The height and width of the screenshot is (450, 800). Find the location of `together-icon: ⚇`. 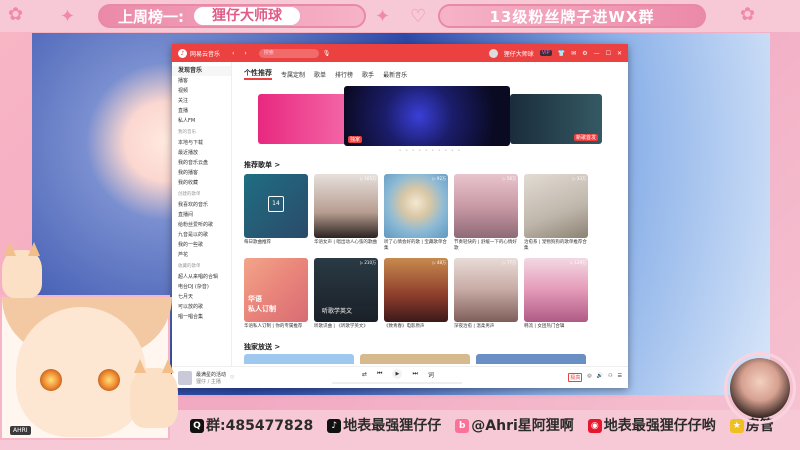

together-icon: ⚇ is located at coordinates (610, 377).